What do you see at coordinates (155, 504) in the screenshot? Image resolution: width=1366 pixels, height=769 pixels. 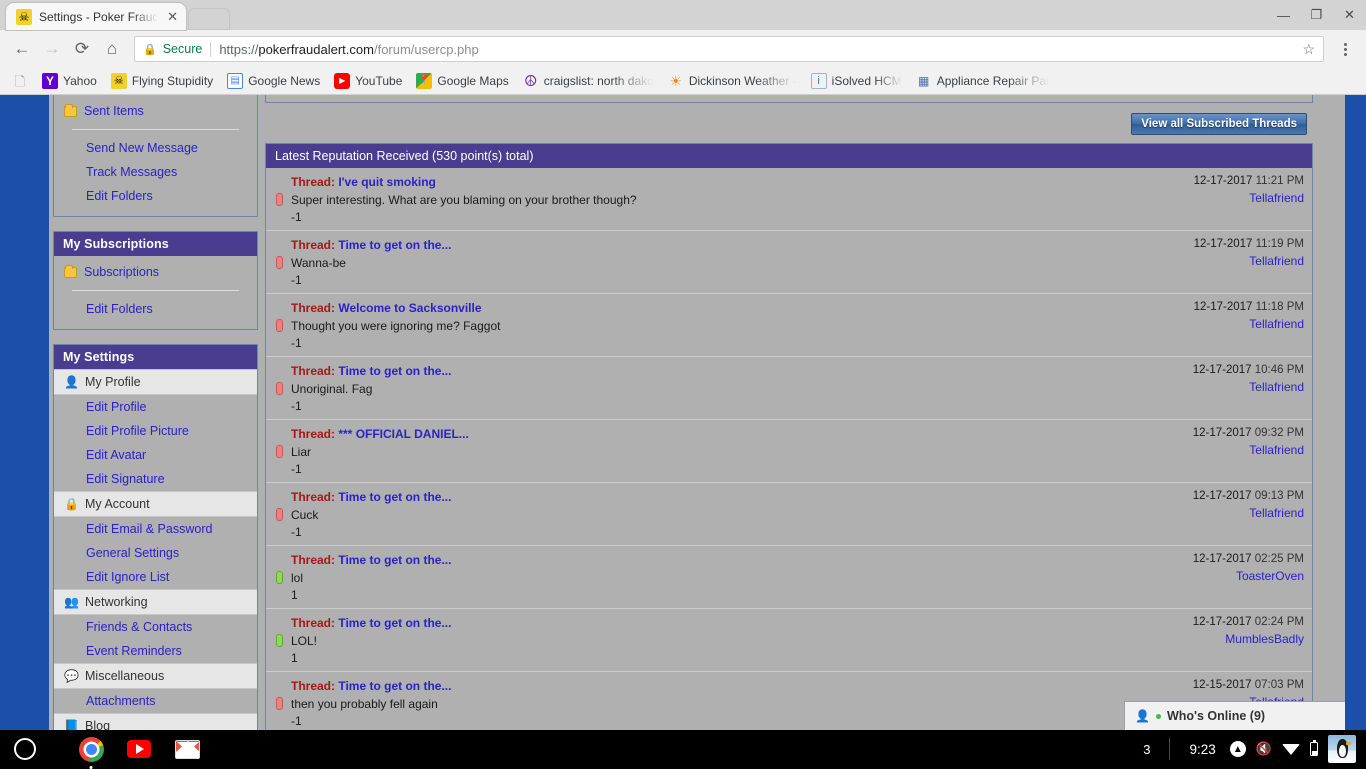 I see `sidebar-group-my-account: 🔒My Account` at bounding box center [155, 504].